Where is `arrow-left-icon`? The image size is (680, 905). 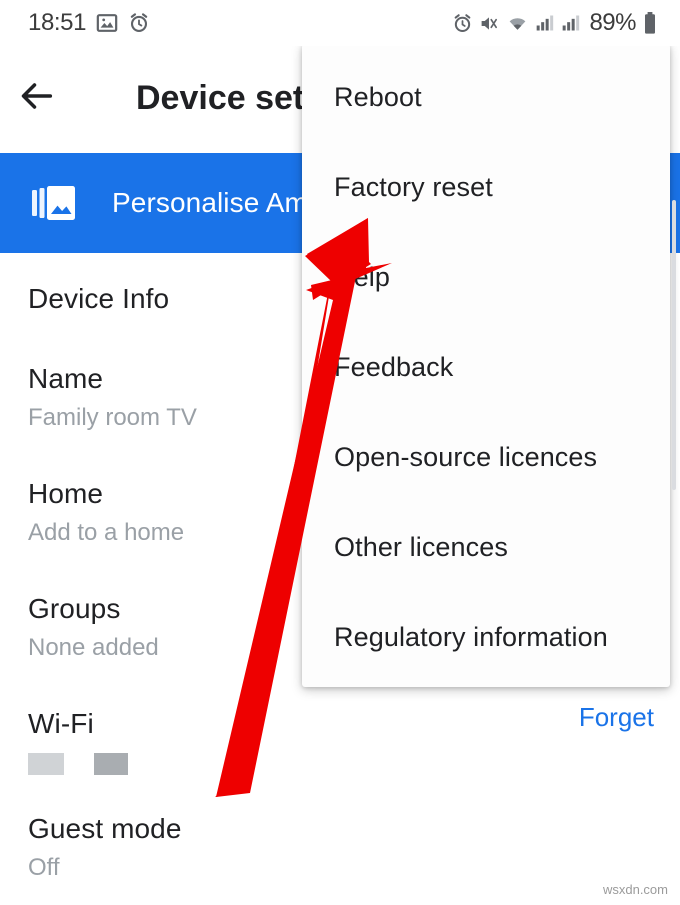 arrow-left-icon is located at coordinates (37, 98).